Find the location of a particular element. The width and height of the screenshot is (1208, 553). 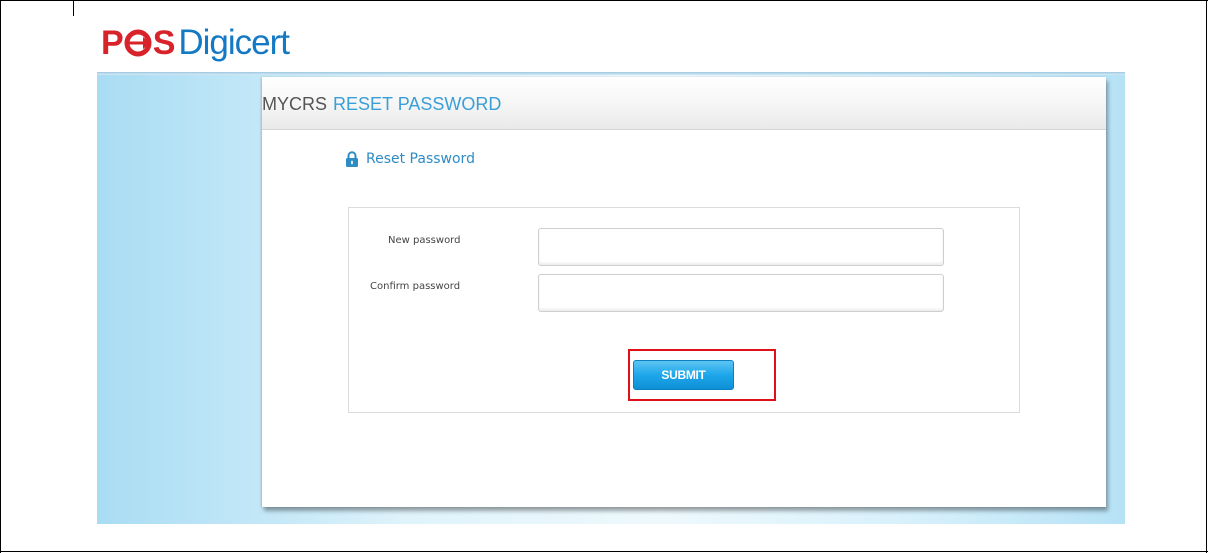

section-heading: Reset Password is located at coordinates (410, 159).